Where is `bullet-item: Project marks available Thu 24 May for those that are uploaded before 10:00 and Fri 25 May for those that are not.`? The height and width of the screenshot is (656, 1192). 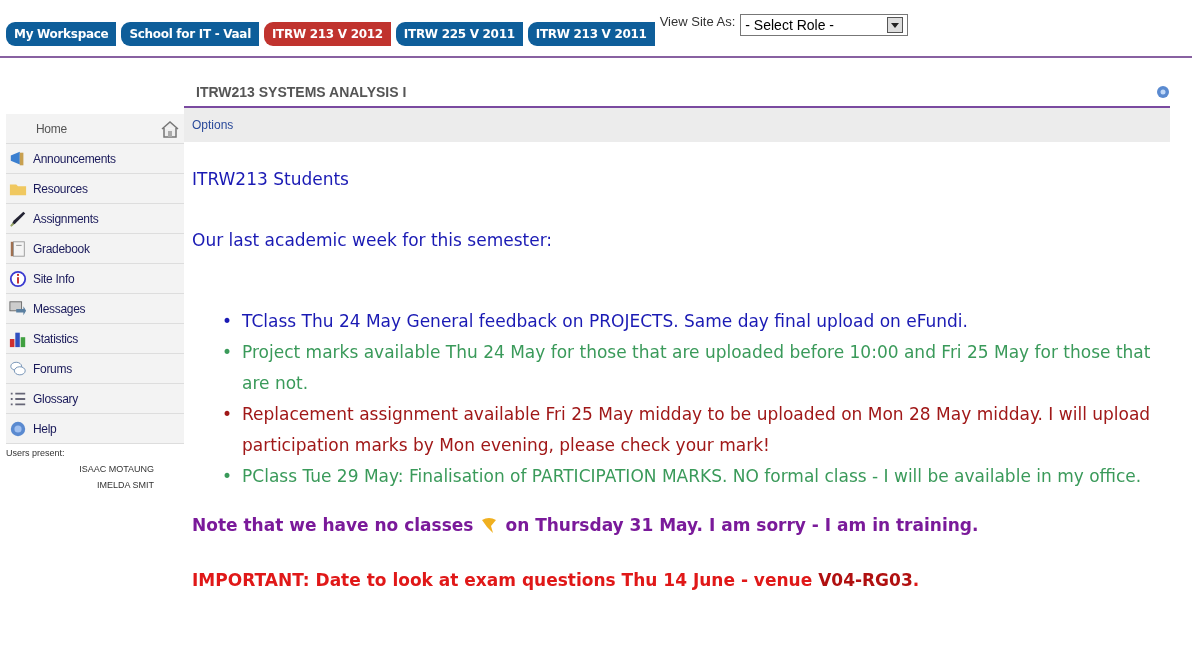 bullet-item: Project marks available Thu 24 May for those that are uploaded before 10:00 and Fri 25 May for those that are not. is located at coordinates (697, 368).